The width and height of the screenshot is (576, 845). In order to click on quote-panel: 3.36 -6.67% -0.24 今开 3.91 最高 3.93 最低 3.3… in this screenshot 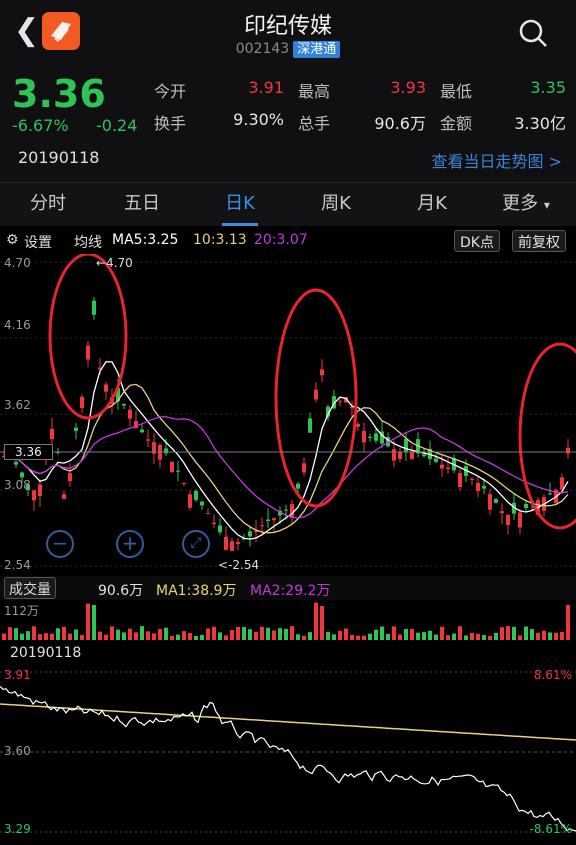, I will do `click(288, 123)`.